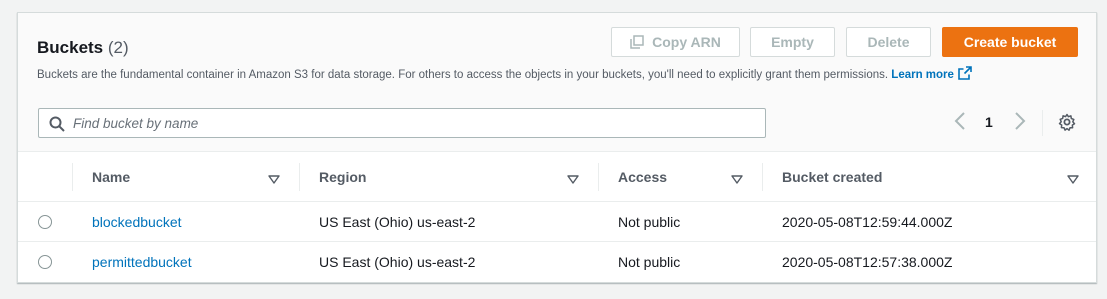 The image size is (1107, 299). I want to click on create-bucket-button: Create bucket, so click(1010, 42).